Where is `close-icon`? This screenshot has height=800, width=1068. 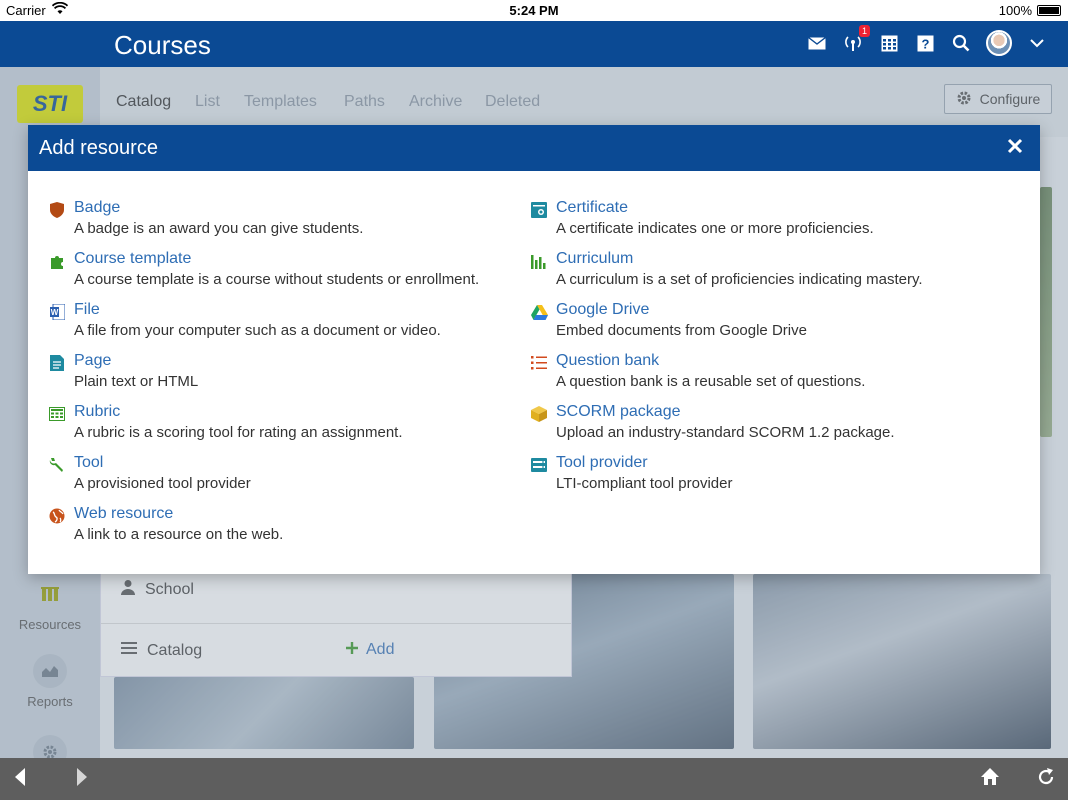 close-icon is located at coordinates (1015, 147).